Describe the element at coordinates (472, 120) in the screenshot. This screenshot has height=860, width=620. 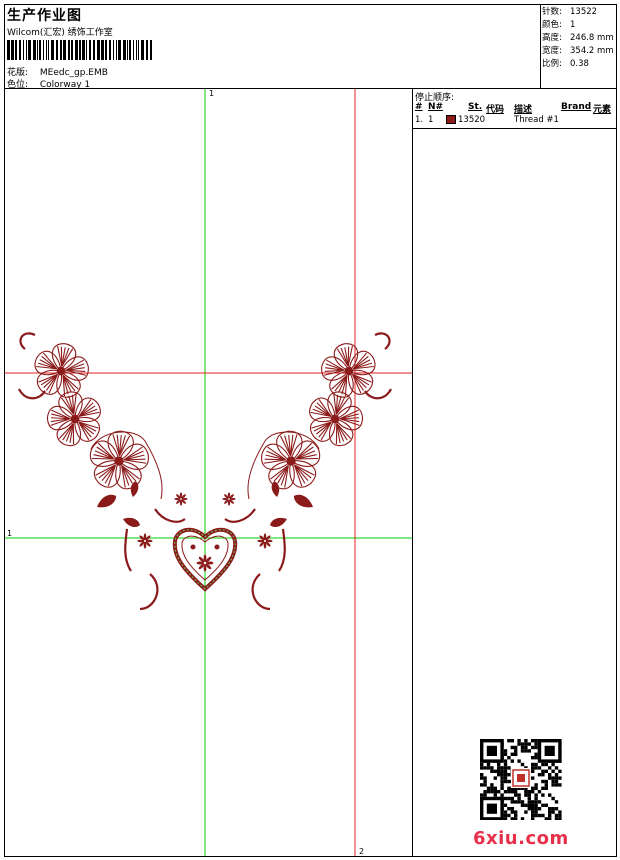
I see `row-stitches: 13520` at that location.